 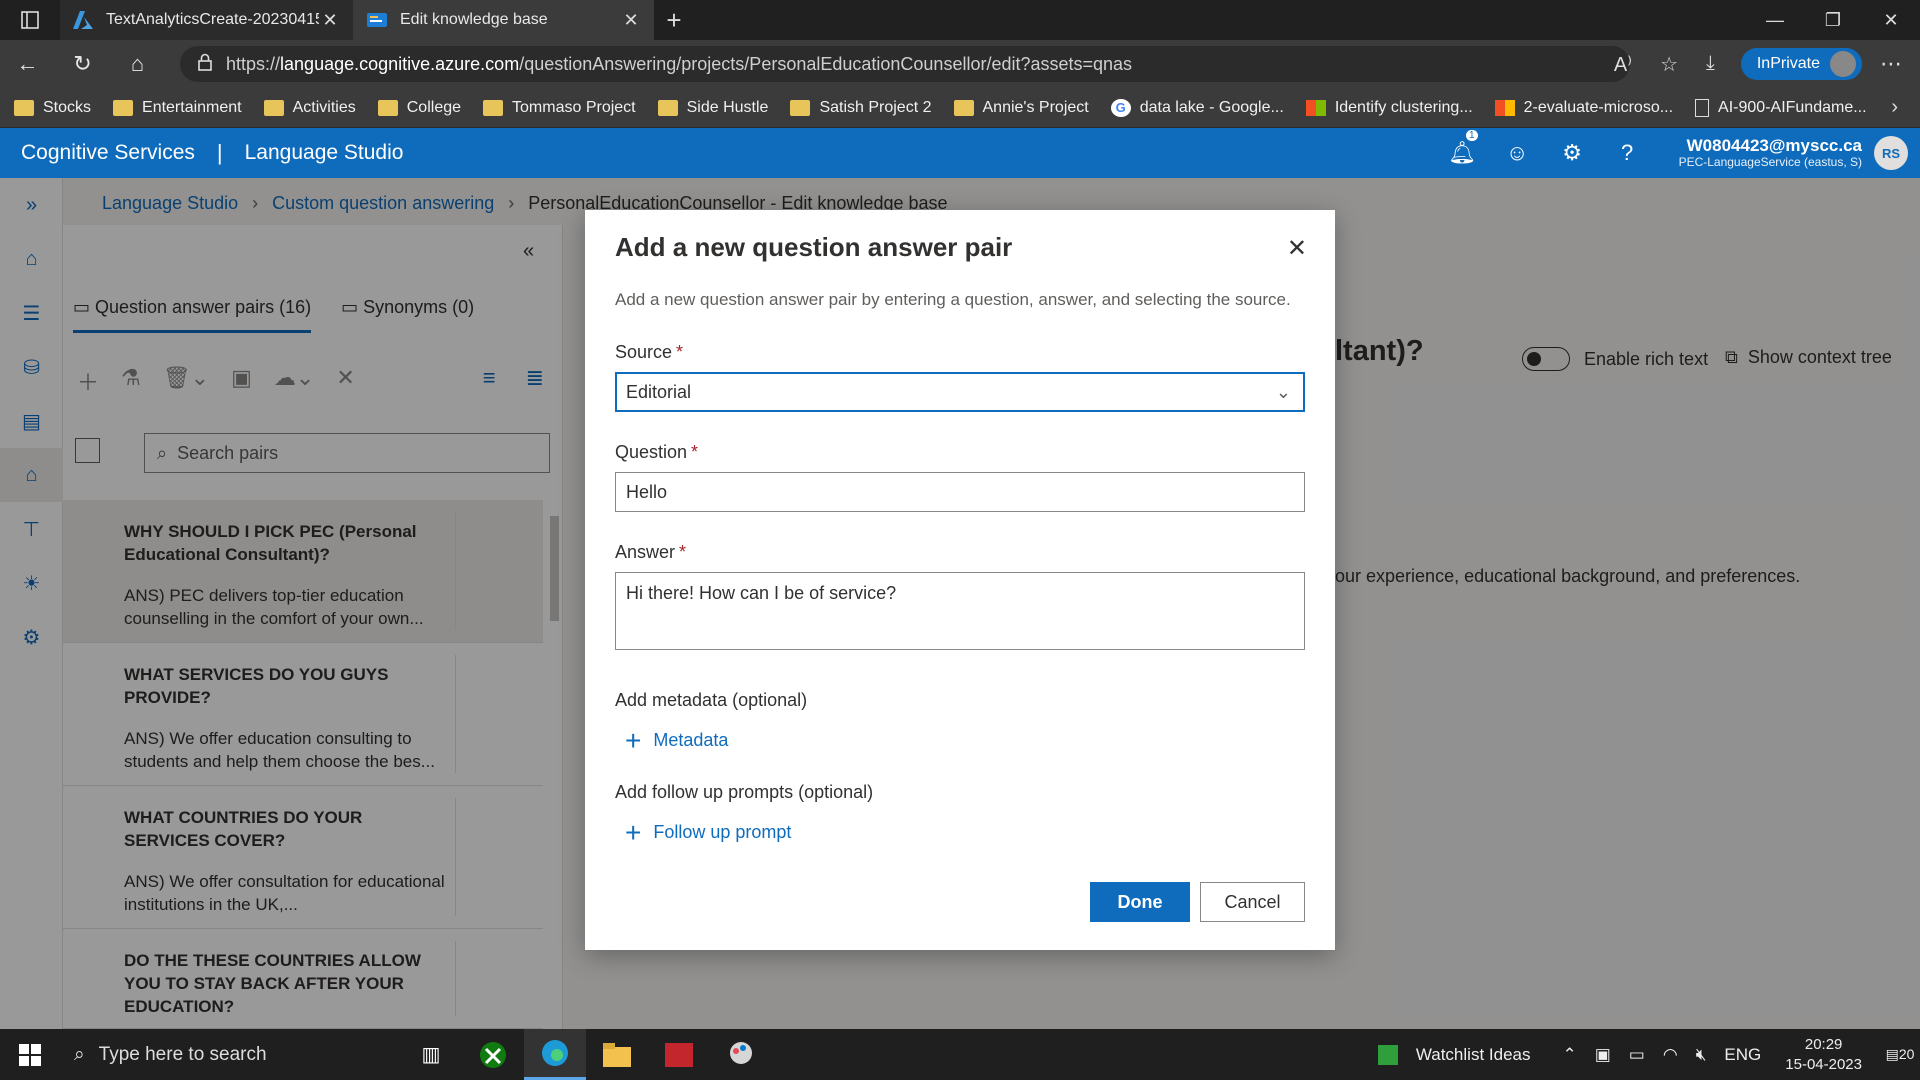 What do you see at coordinates (1120, 107) in the screenshot?
I see `google-icon: G` at bounding box center [1120, 107].